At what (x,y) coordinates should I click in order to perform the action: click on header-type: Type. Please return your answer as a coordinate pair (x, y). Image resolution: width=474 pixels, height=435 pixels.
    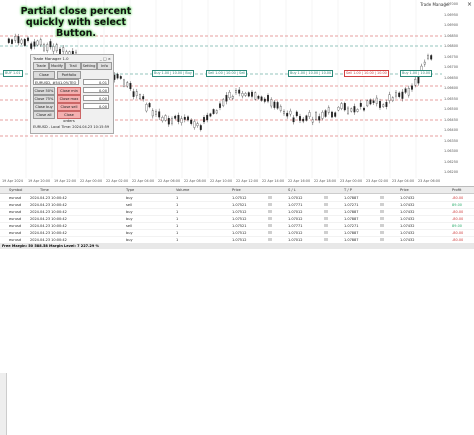
    Looking at the image, I should click on (130, 190).